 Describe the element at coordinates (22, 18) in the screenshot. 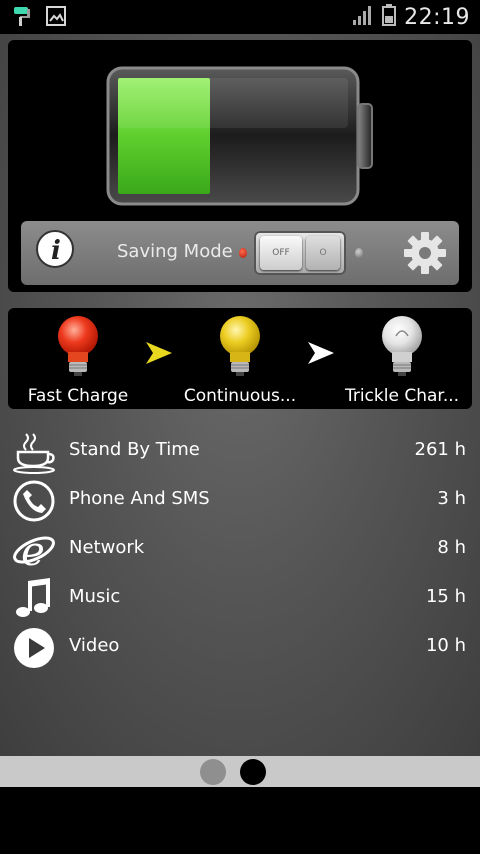

I see `paint-roller-icon` at that location.